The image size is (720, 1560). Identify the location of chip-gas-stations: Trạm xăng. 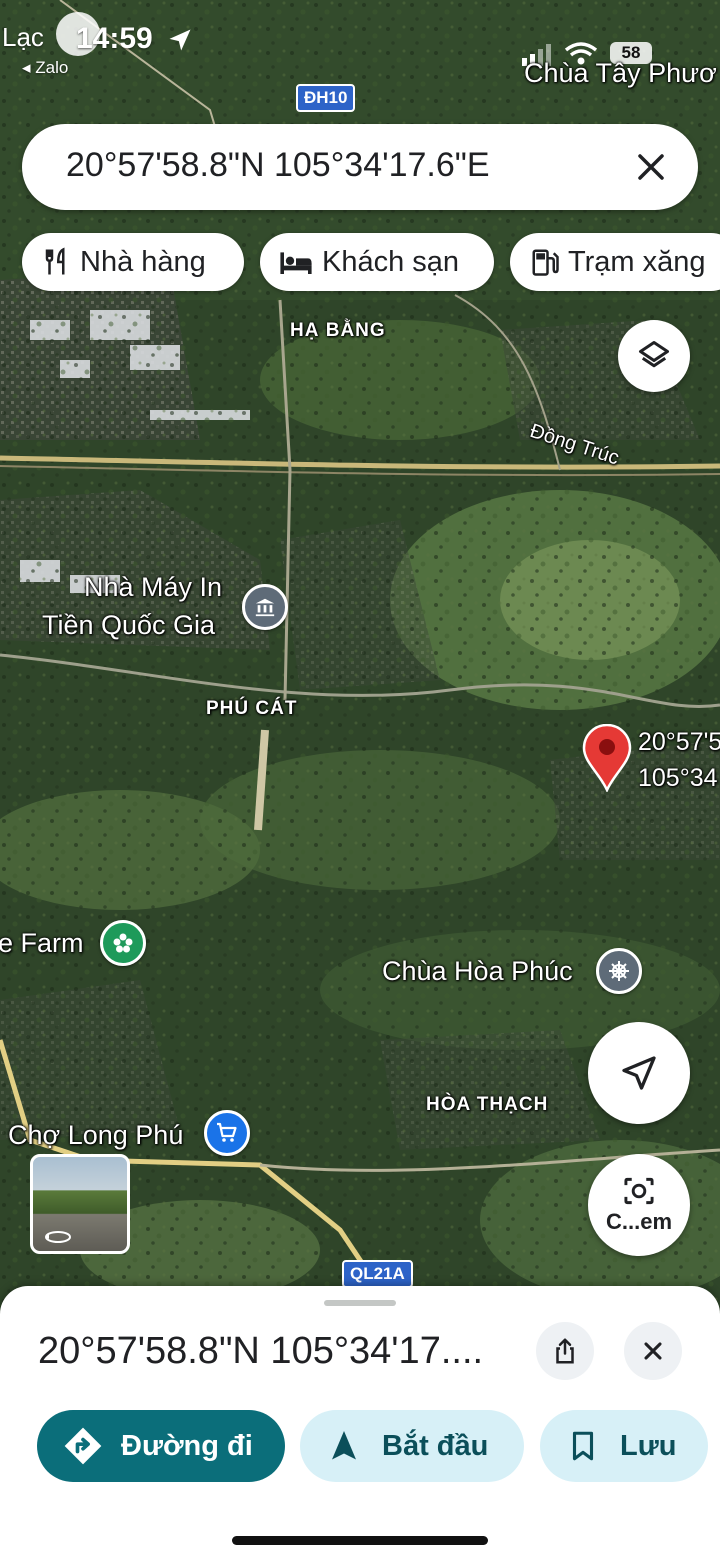
(615, 262).